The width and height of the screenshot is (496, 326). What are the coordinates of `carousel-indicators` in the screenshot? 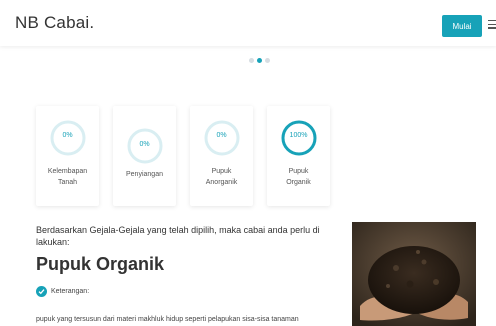 It's located at (259, 60).